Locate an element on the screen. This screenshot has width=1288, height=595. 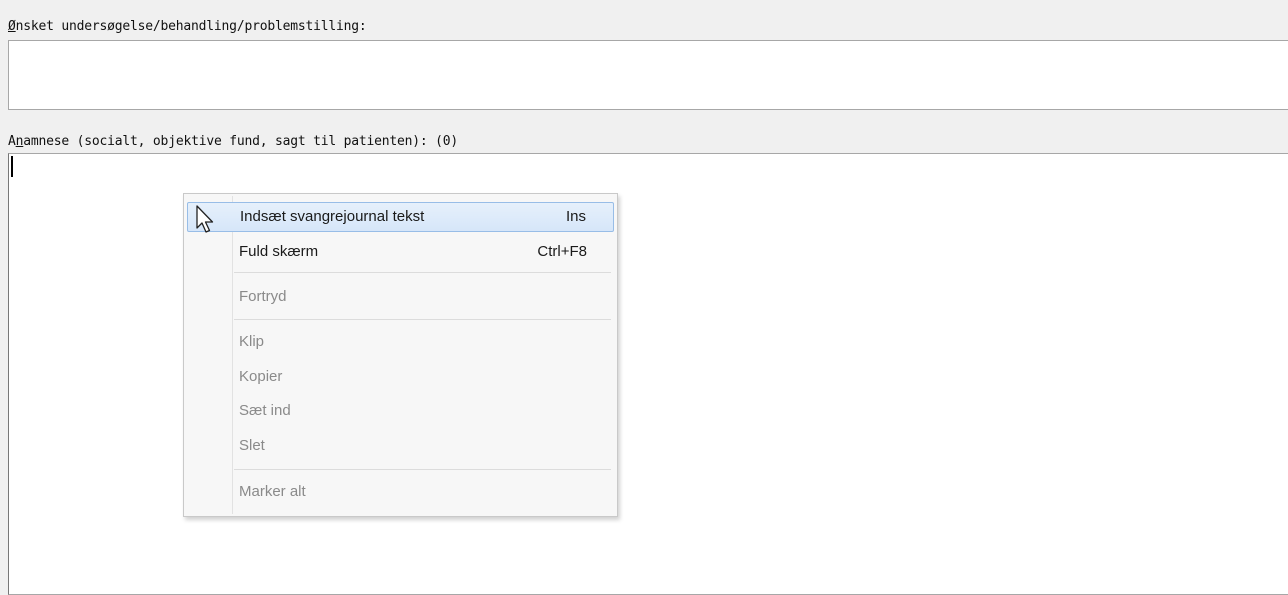
menu-item-shortcut: Ctrl+F8 is located at coordinates (562, 251).